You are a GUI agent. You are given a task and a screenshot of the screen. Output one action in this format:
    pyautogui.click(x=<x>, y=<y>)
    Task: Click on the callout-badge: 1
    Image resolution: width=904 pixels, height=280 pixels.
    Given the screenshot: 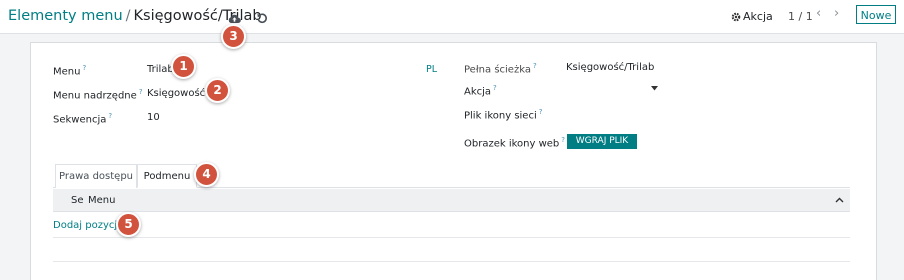 What is the action you would take?
    pyautogui.click(x=183, y=66)
    